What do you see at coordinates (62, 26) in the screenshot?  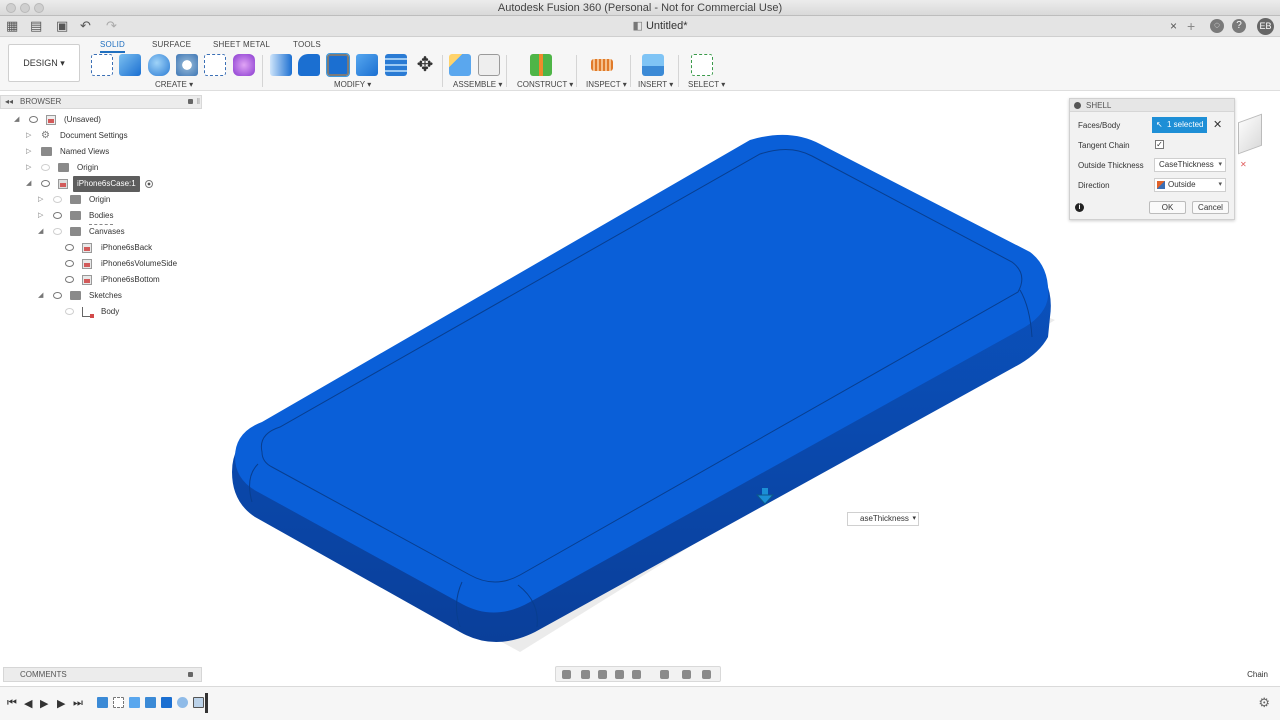 I see `save-icon: ▣` at bounding box center [62, 26].